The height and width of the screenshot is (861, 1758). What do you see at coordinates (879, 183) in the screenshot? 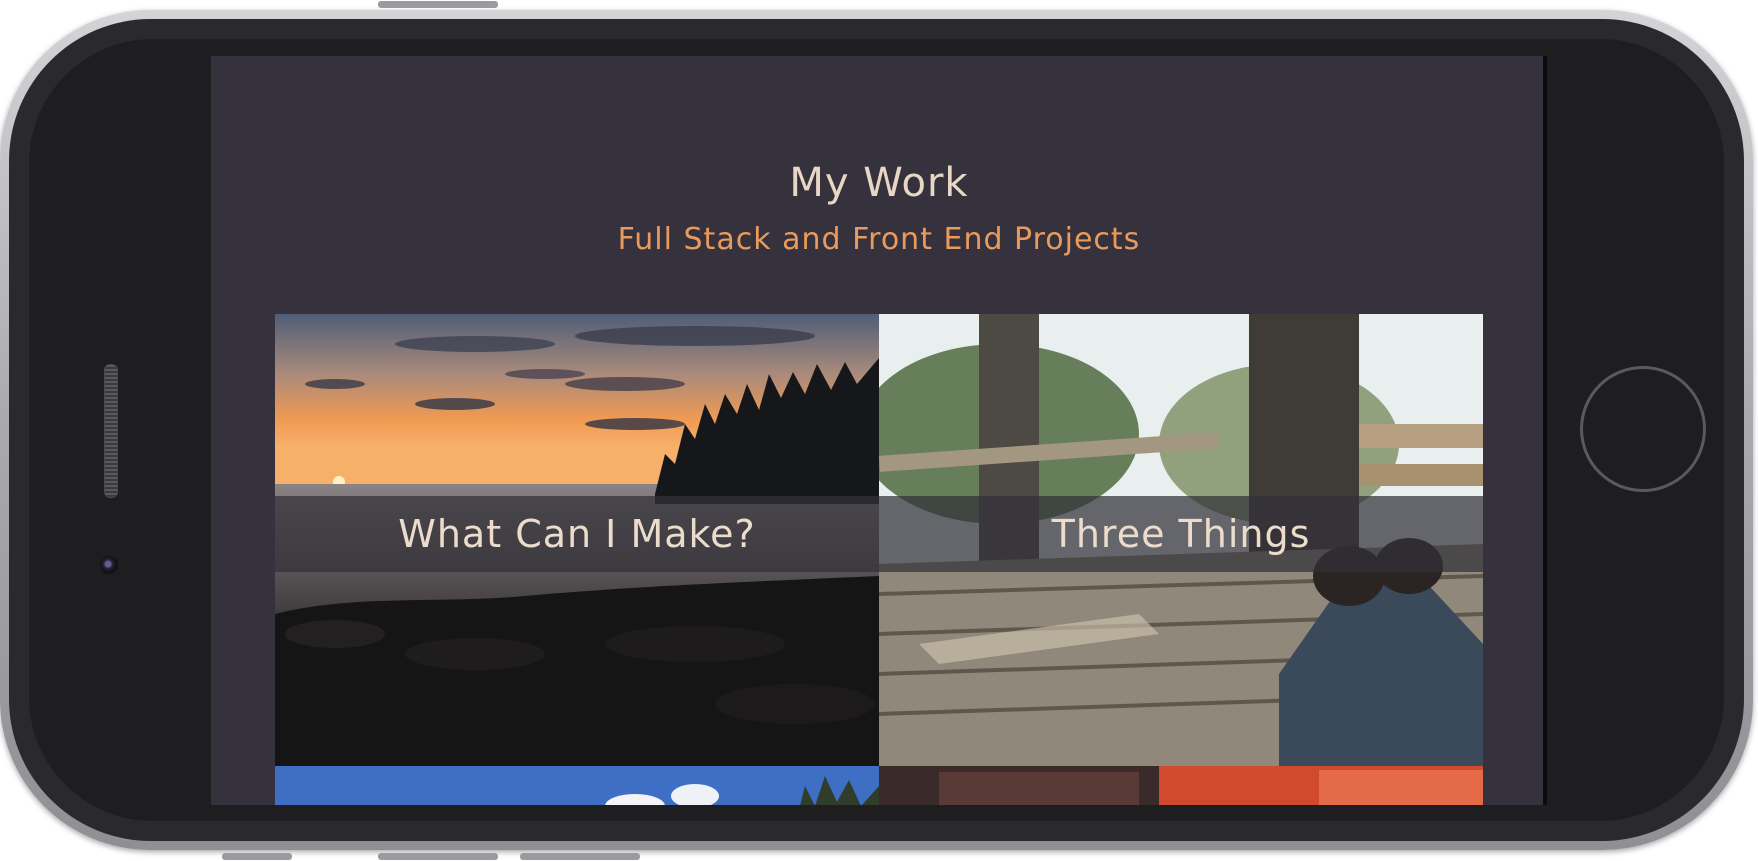
I see `page-title: My Work` at bounding box center [879, 183].